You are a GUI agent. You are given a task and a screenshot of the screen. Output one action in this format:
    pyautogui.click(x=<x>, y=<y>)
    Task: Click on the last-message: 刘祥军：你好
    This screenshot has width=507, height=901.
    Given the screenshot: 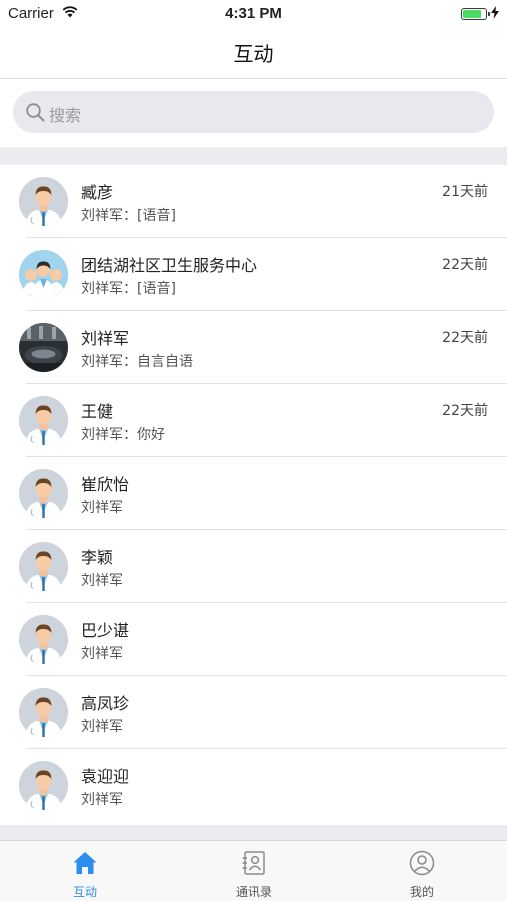 What is the action you would take?
    pyautogui.click(x=123, y=435)
    